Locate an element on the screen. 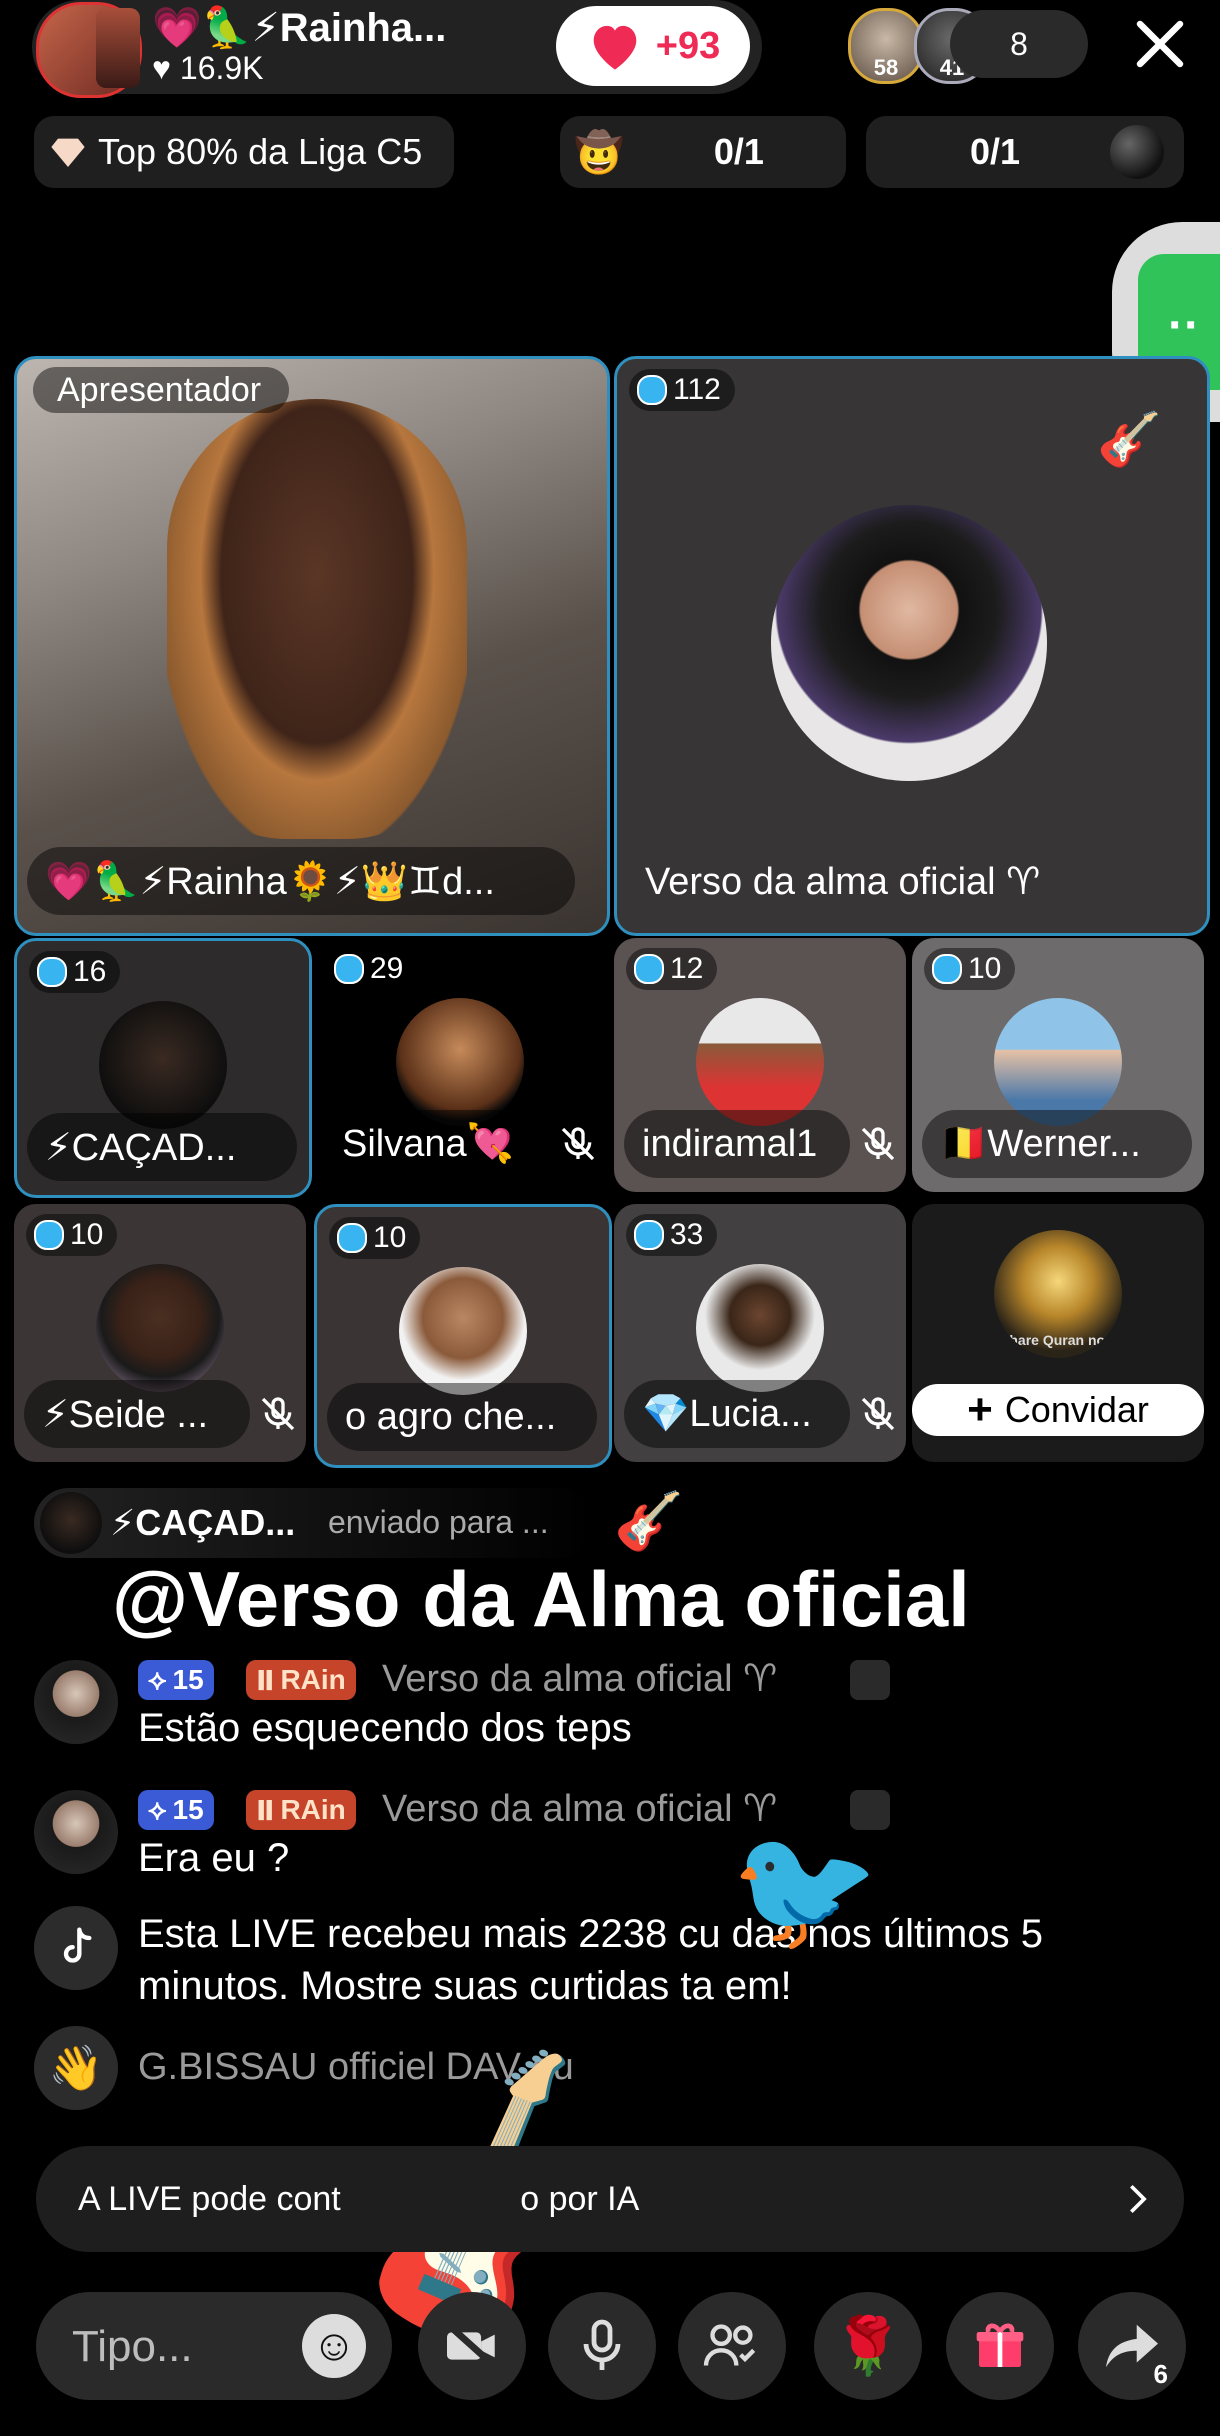 This screenshot has height=2436, width=1220. invite-tile: Share Quran now + Convidar is located at coordinates (1058, 1333).